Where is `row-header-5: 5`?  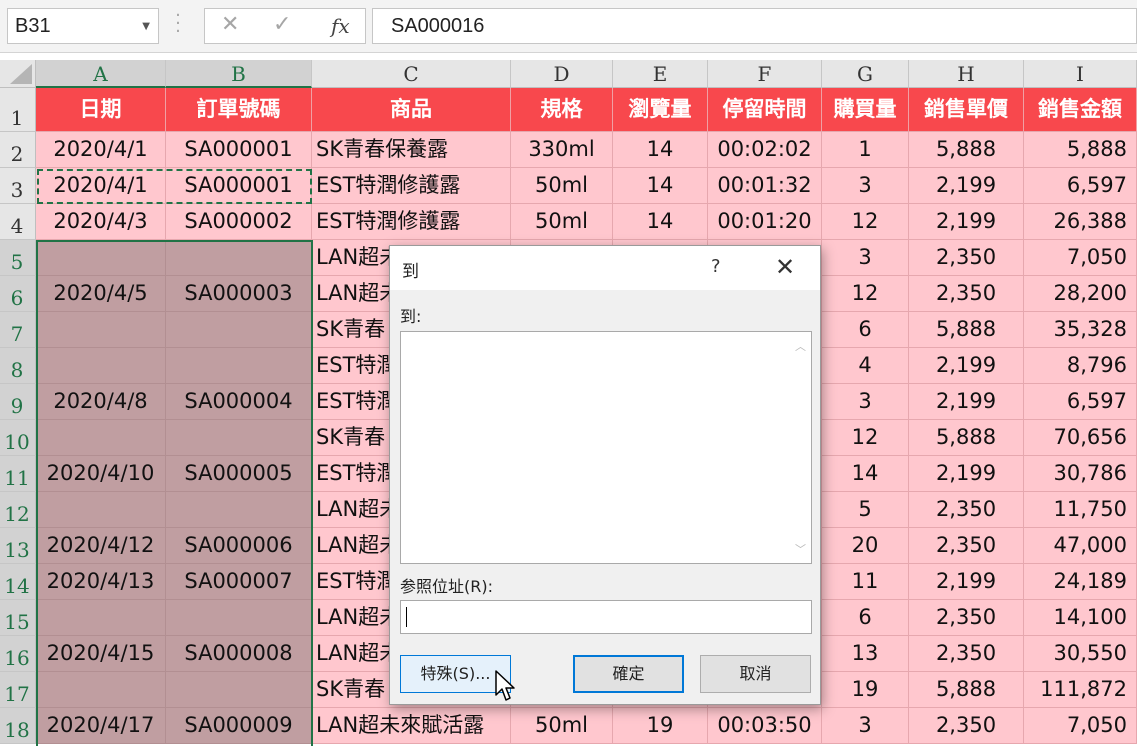 row-header-5: 5 is located at coordinates (18, 258).